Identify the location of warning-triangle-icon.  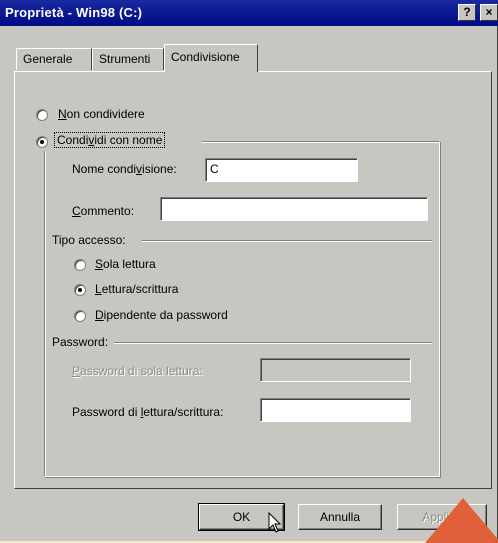
(461, 520).